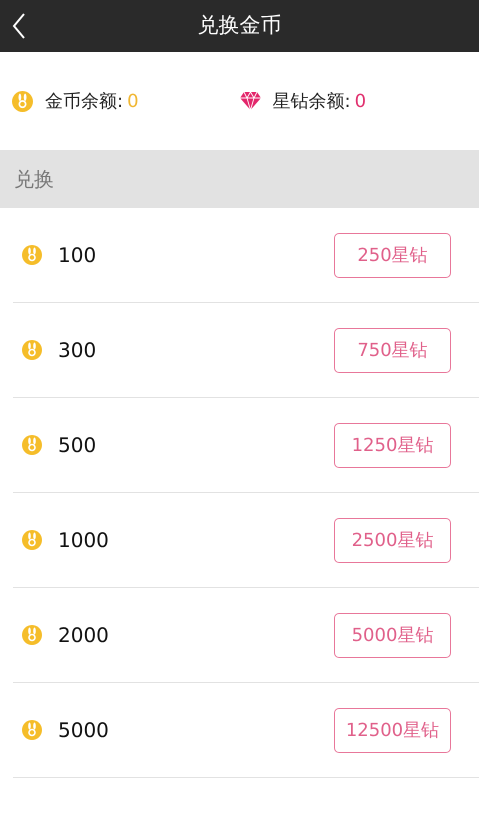  Describe the element at coordinates (77, 445) in the screenshot. I see `coin-amount: 500` at that location.